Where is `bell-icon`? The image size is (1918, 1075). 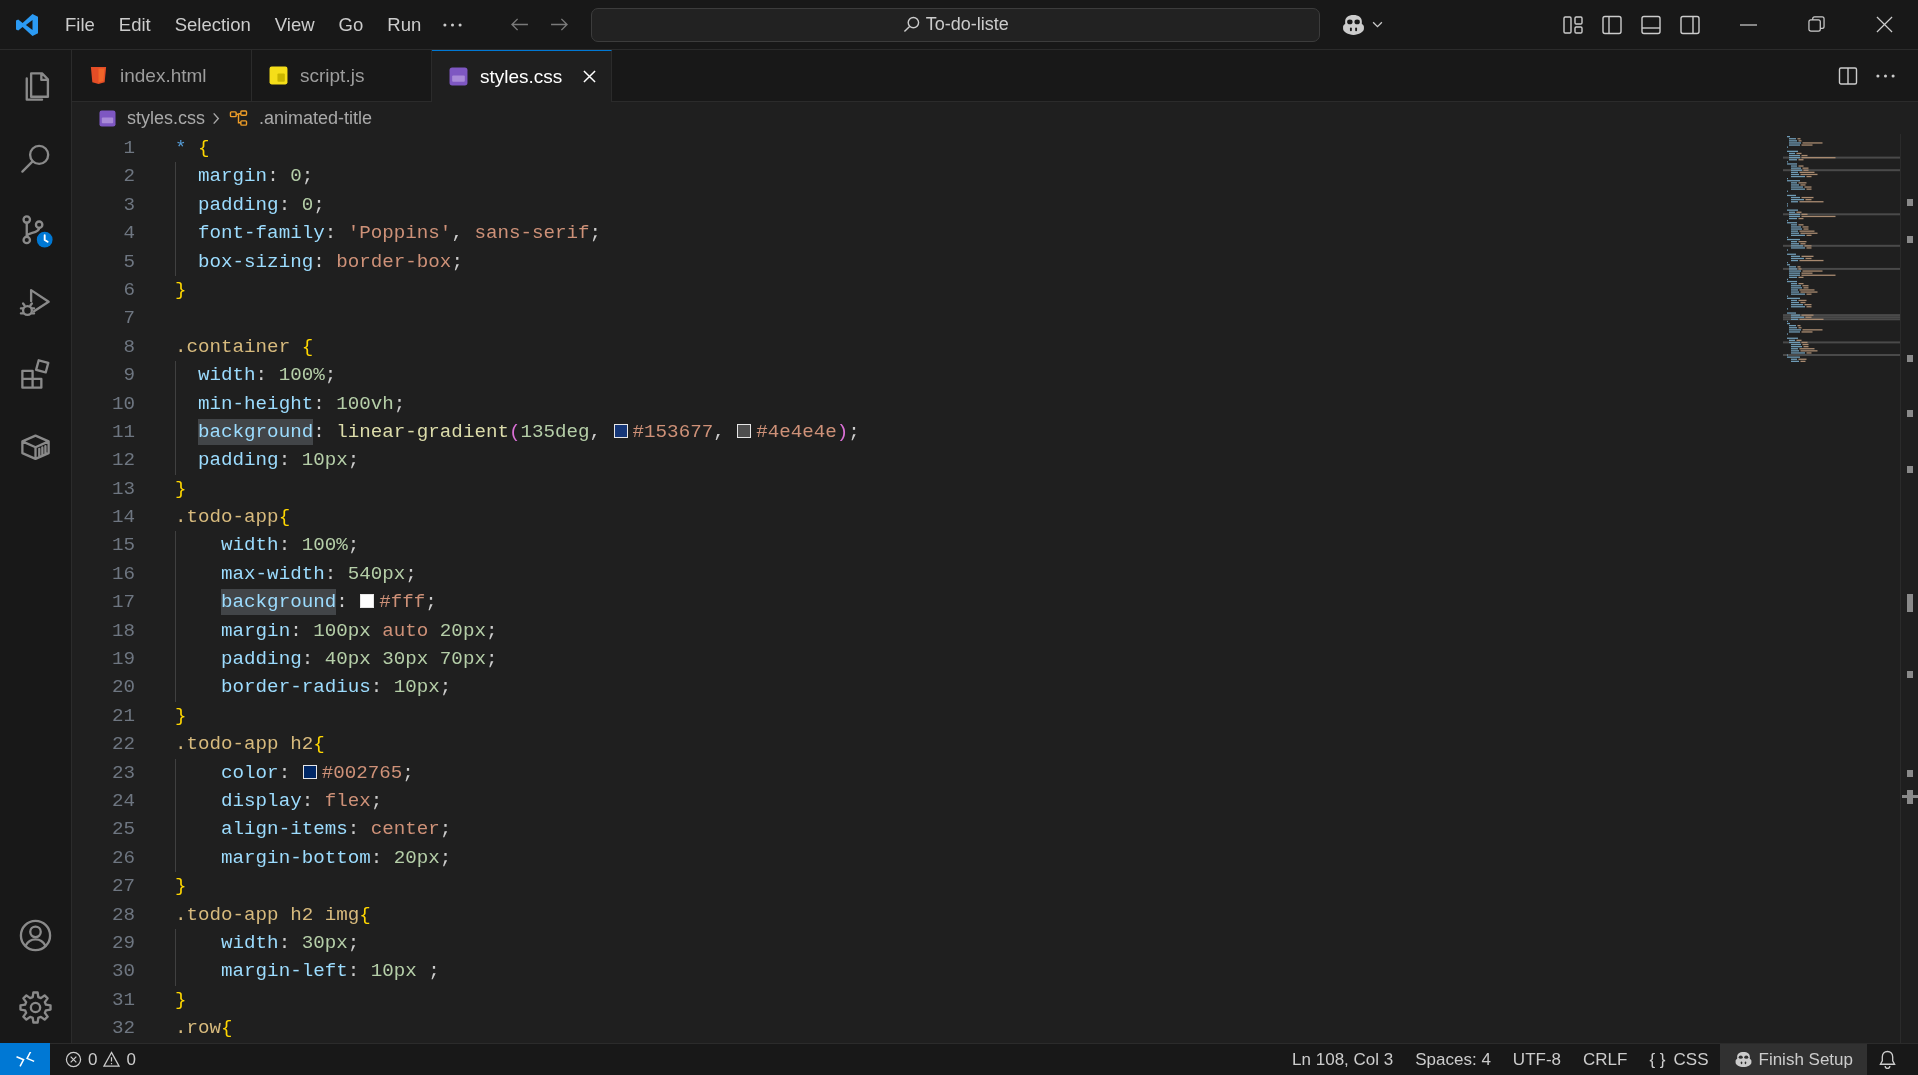 bell-icon is located at coordinates (1887, 1059).